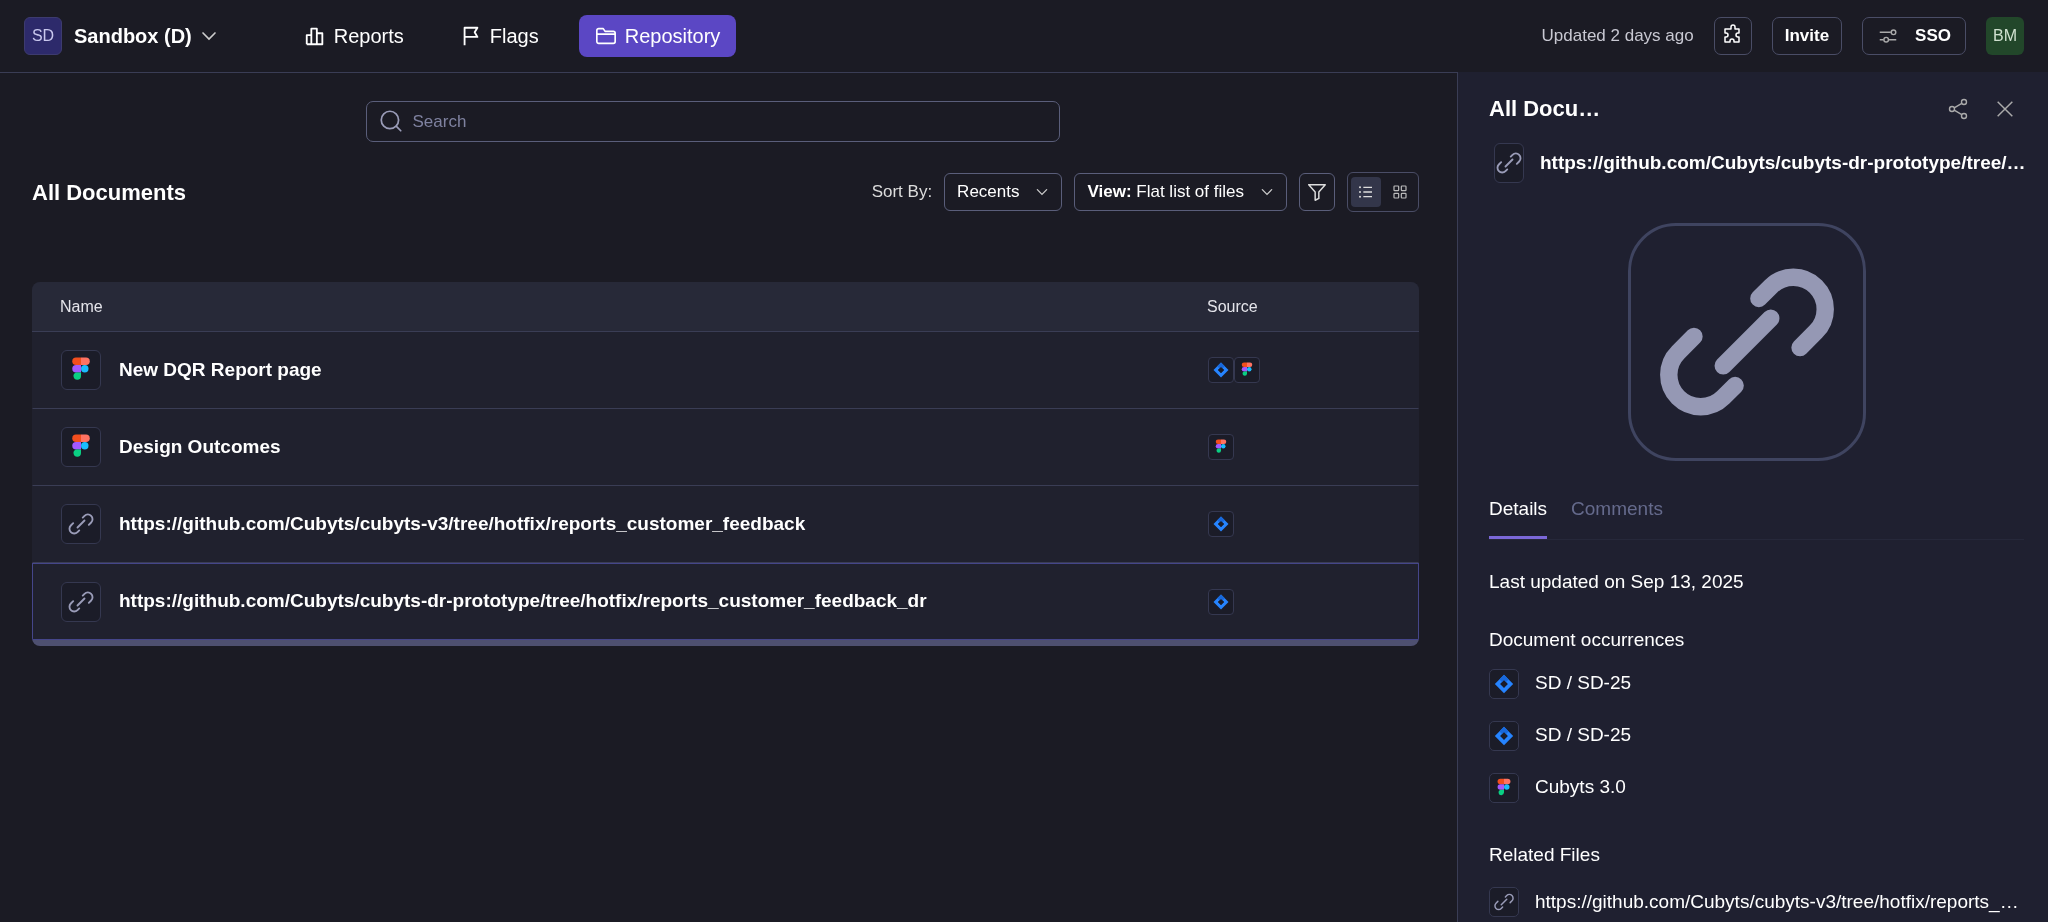  What do you see at coordinates (462, 523) in the screenshot?
I see `document-name: https://github.com/Cubyts/cubyts-v3/tree/hotfix/reports_customer_feedback` at bounding box center [462, 523].